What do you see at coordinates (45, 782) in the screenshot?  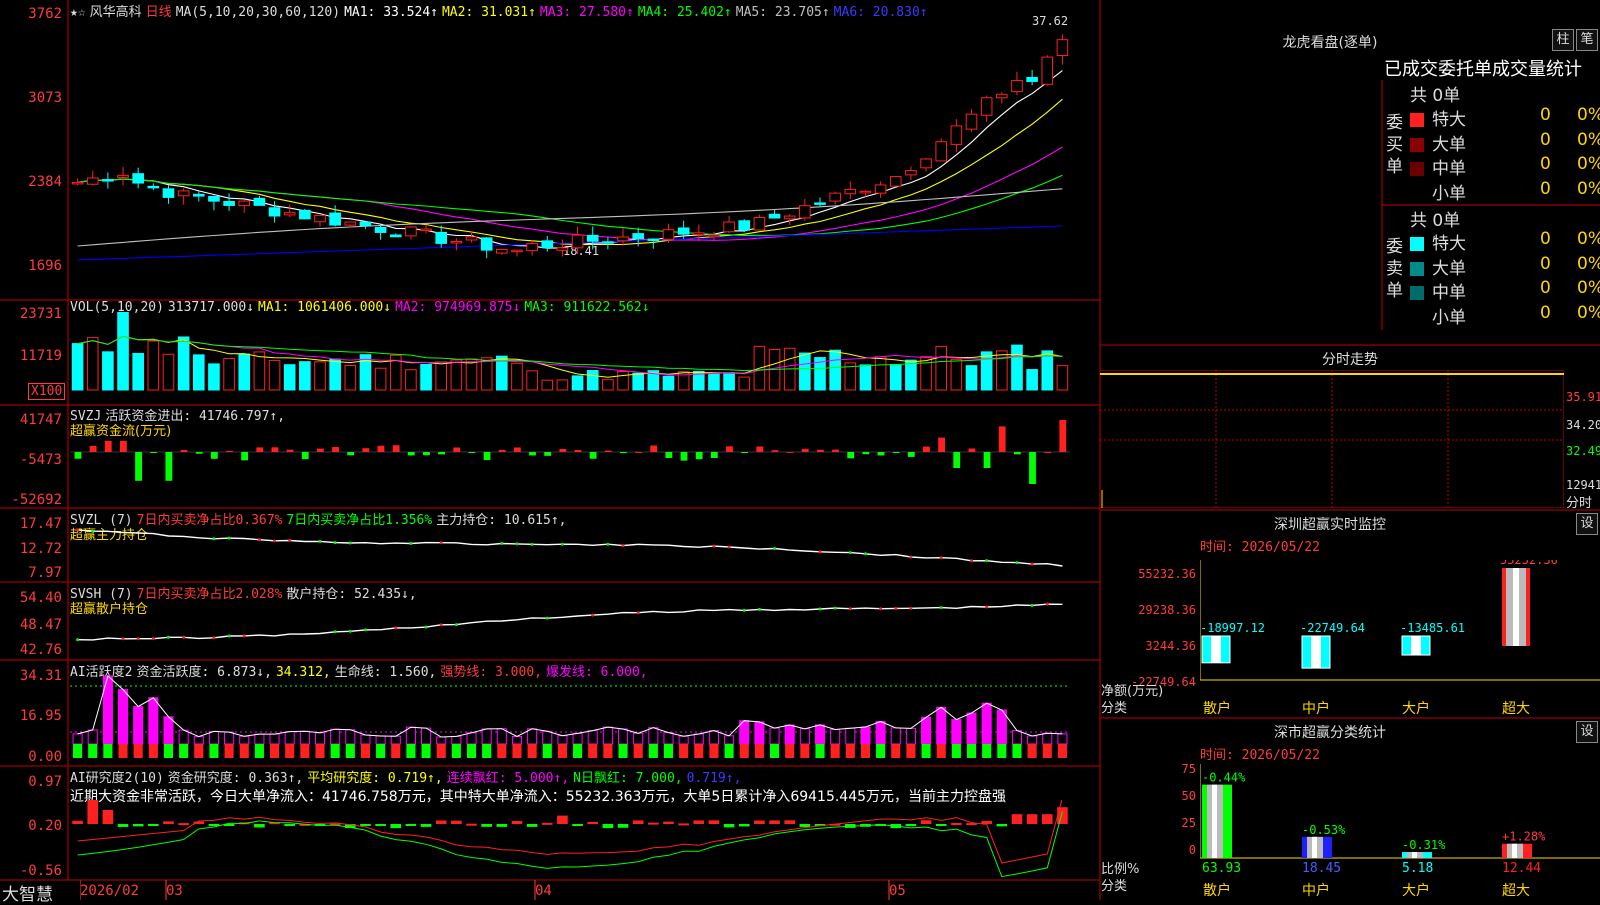 I see `ai-research-y-label: 0.97` at bounding box center [45, 782].